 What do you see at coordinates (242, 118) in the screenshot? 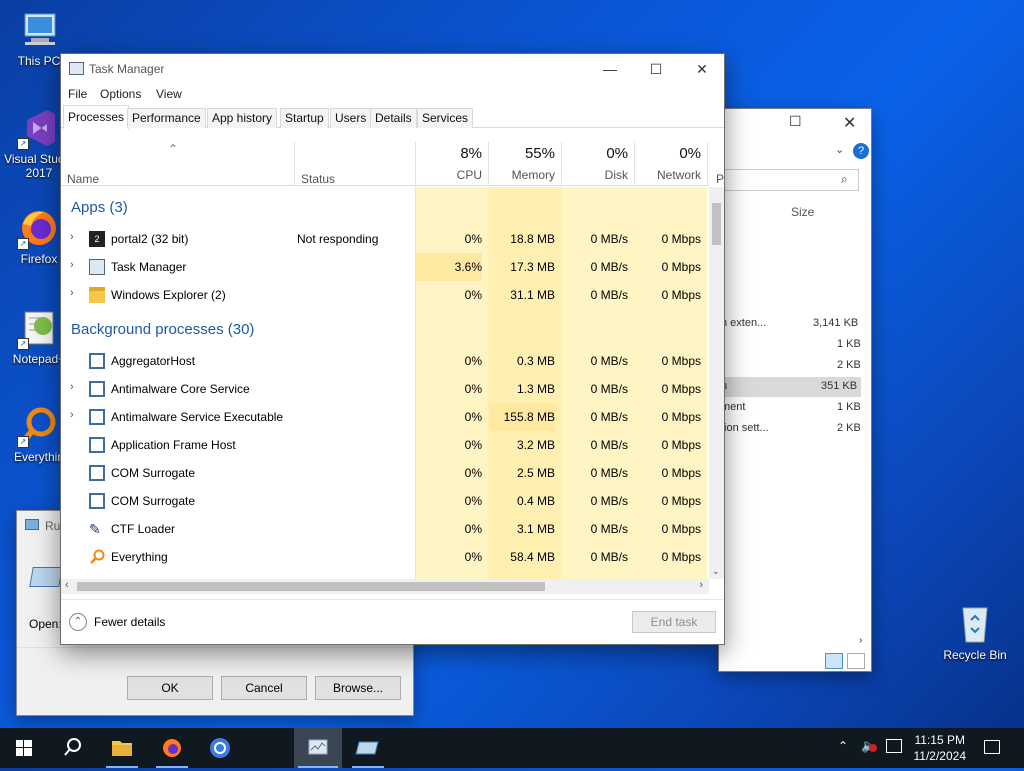
I see `tab-app-history: App history` at bounding box center [242, 118].